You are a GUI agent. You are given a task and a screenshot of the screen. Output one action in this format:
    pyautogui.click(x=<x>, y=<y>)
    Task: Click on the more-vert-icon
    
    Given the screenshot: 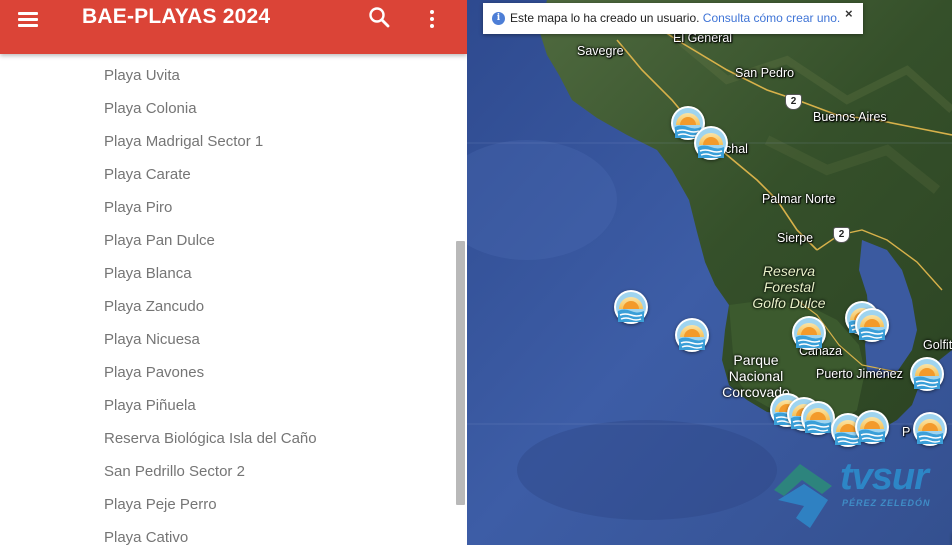 What is the action you would take?
    pyautogui.click(x=432, y=18)
    